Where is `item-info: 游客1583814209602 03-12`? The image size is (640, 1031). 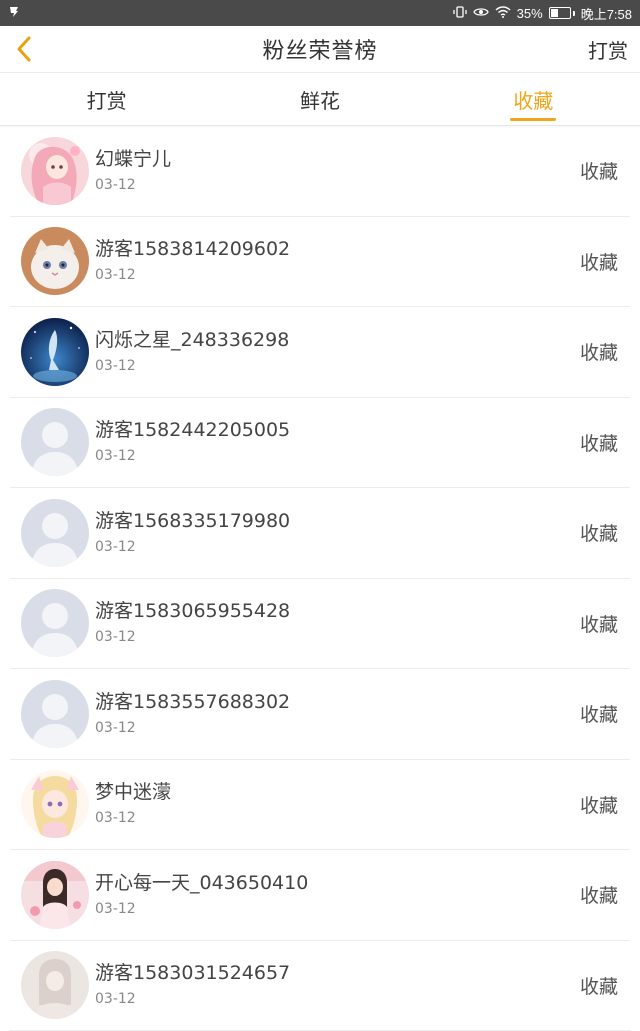 item-info: 游客1583814209602 03-12 is located at coordinates (192, 261).